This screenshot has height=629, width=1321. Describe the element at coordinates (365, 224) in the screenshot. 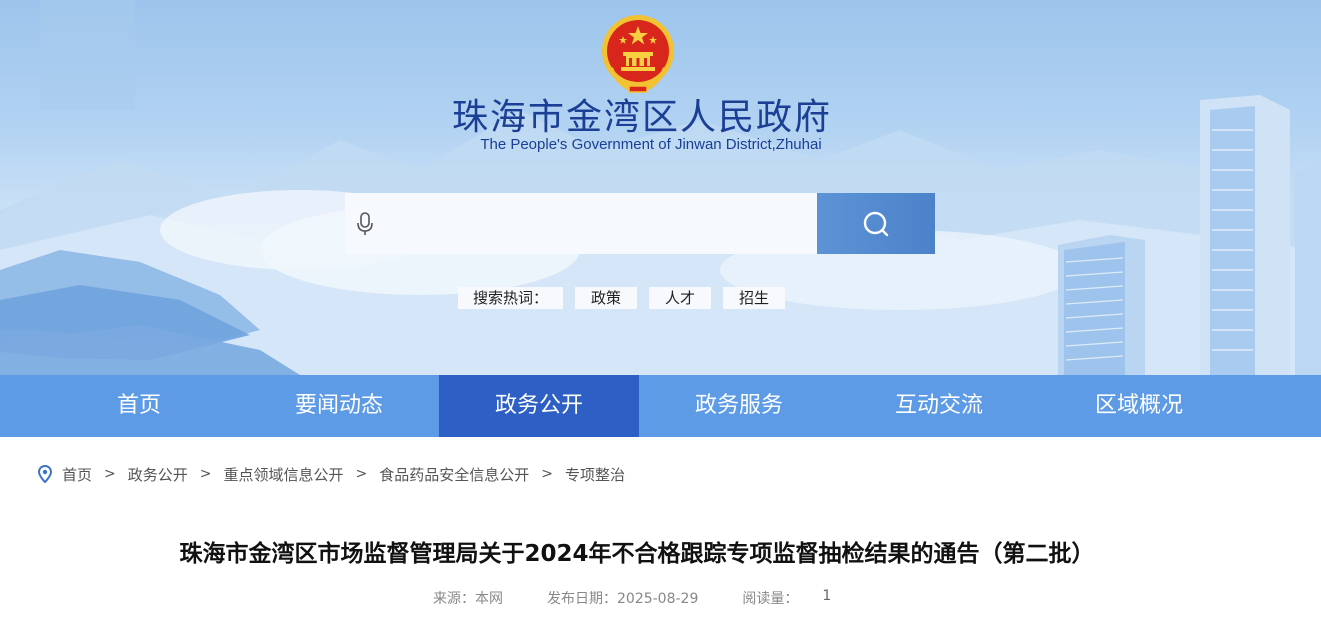

I see `microphone-icon` at that location.